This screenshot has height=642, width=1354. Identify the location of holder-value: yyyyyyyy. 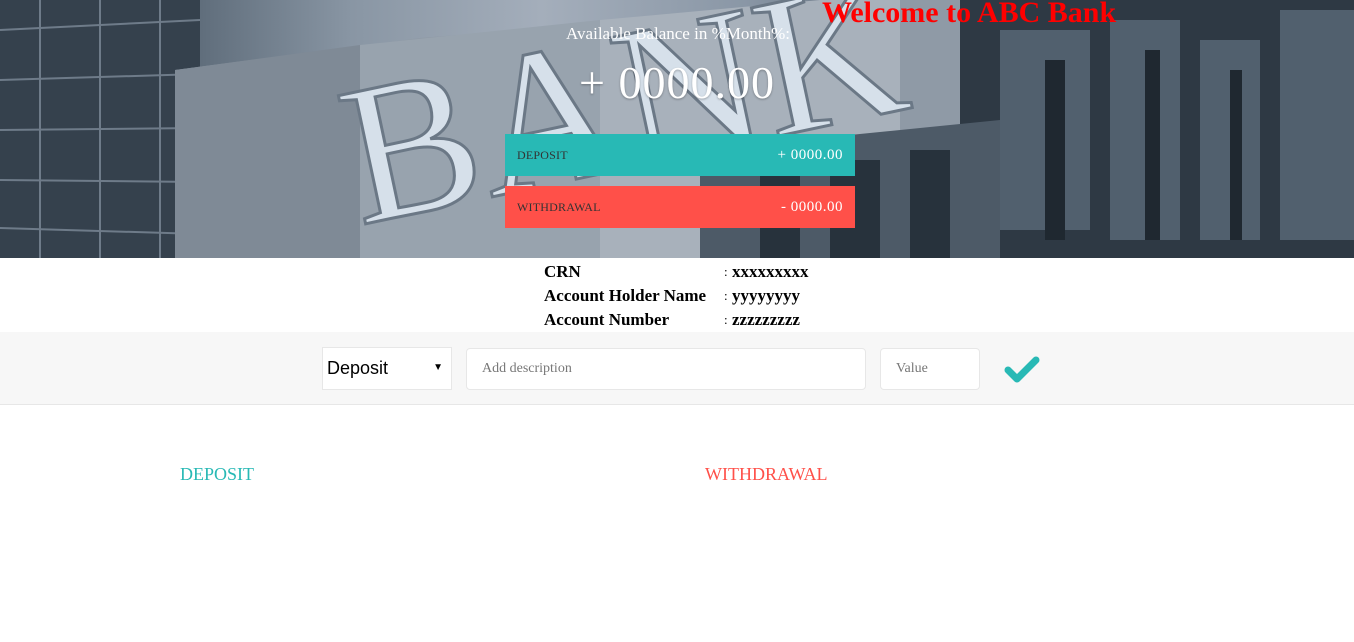
(766, 295).